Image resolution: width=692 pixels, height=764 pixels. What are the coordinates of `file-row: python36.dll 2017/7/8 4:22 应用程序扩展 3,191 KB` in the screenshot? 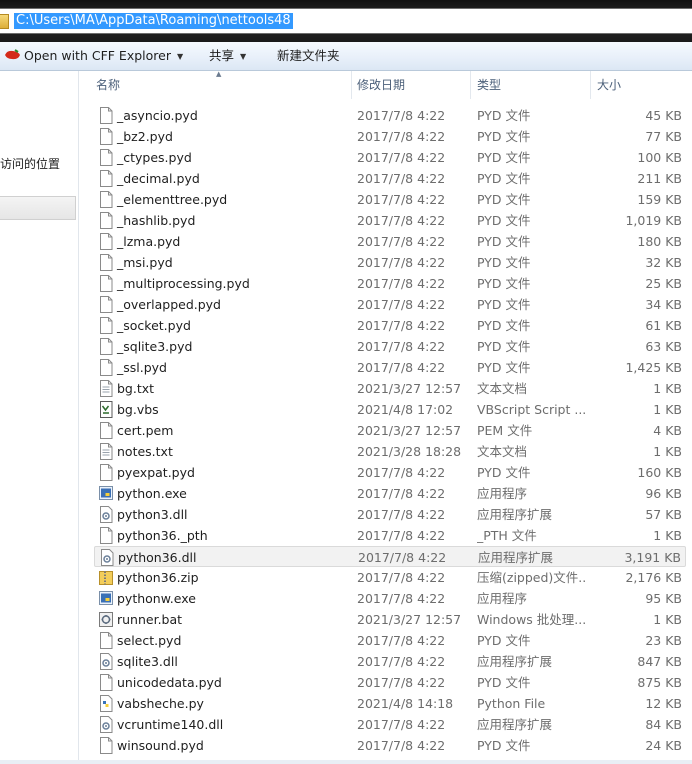 It's located at (390, 556).